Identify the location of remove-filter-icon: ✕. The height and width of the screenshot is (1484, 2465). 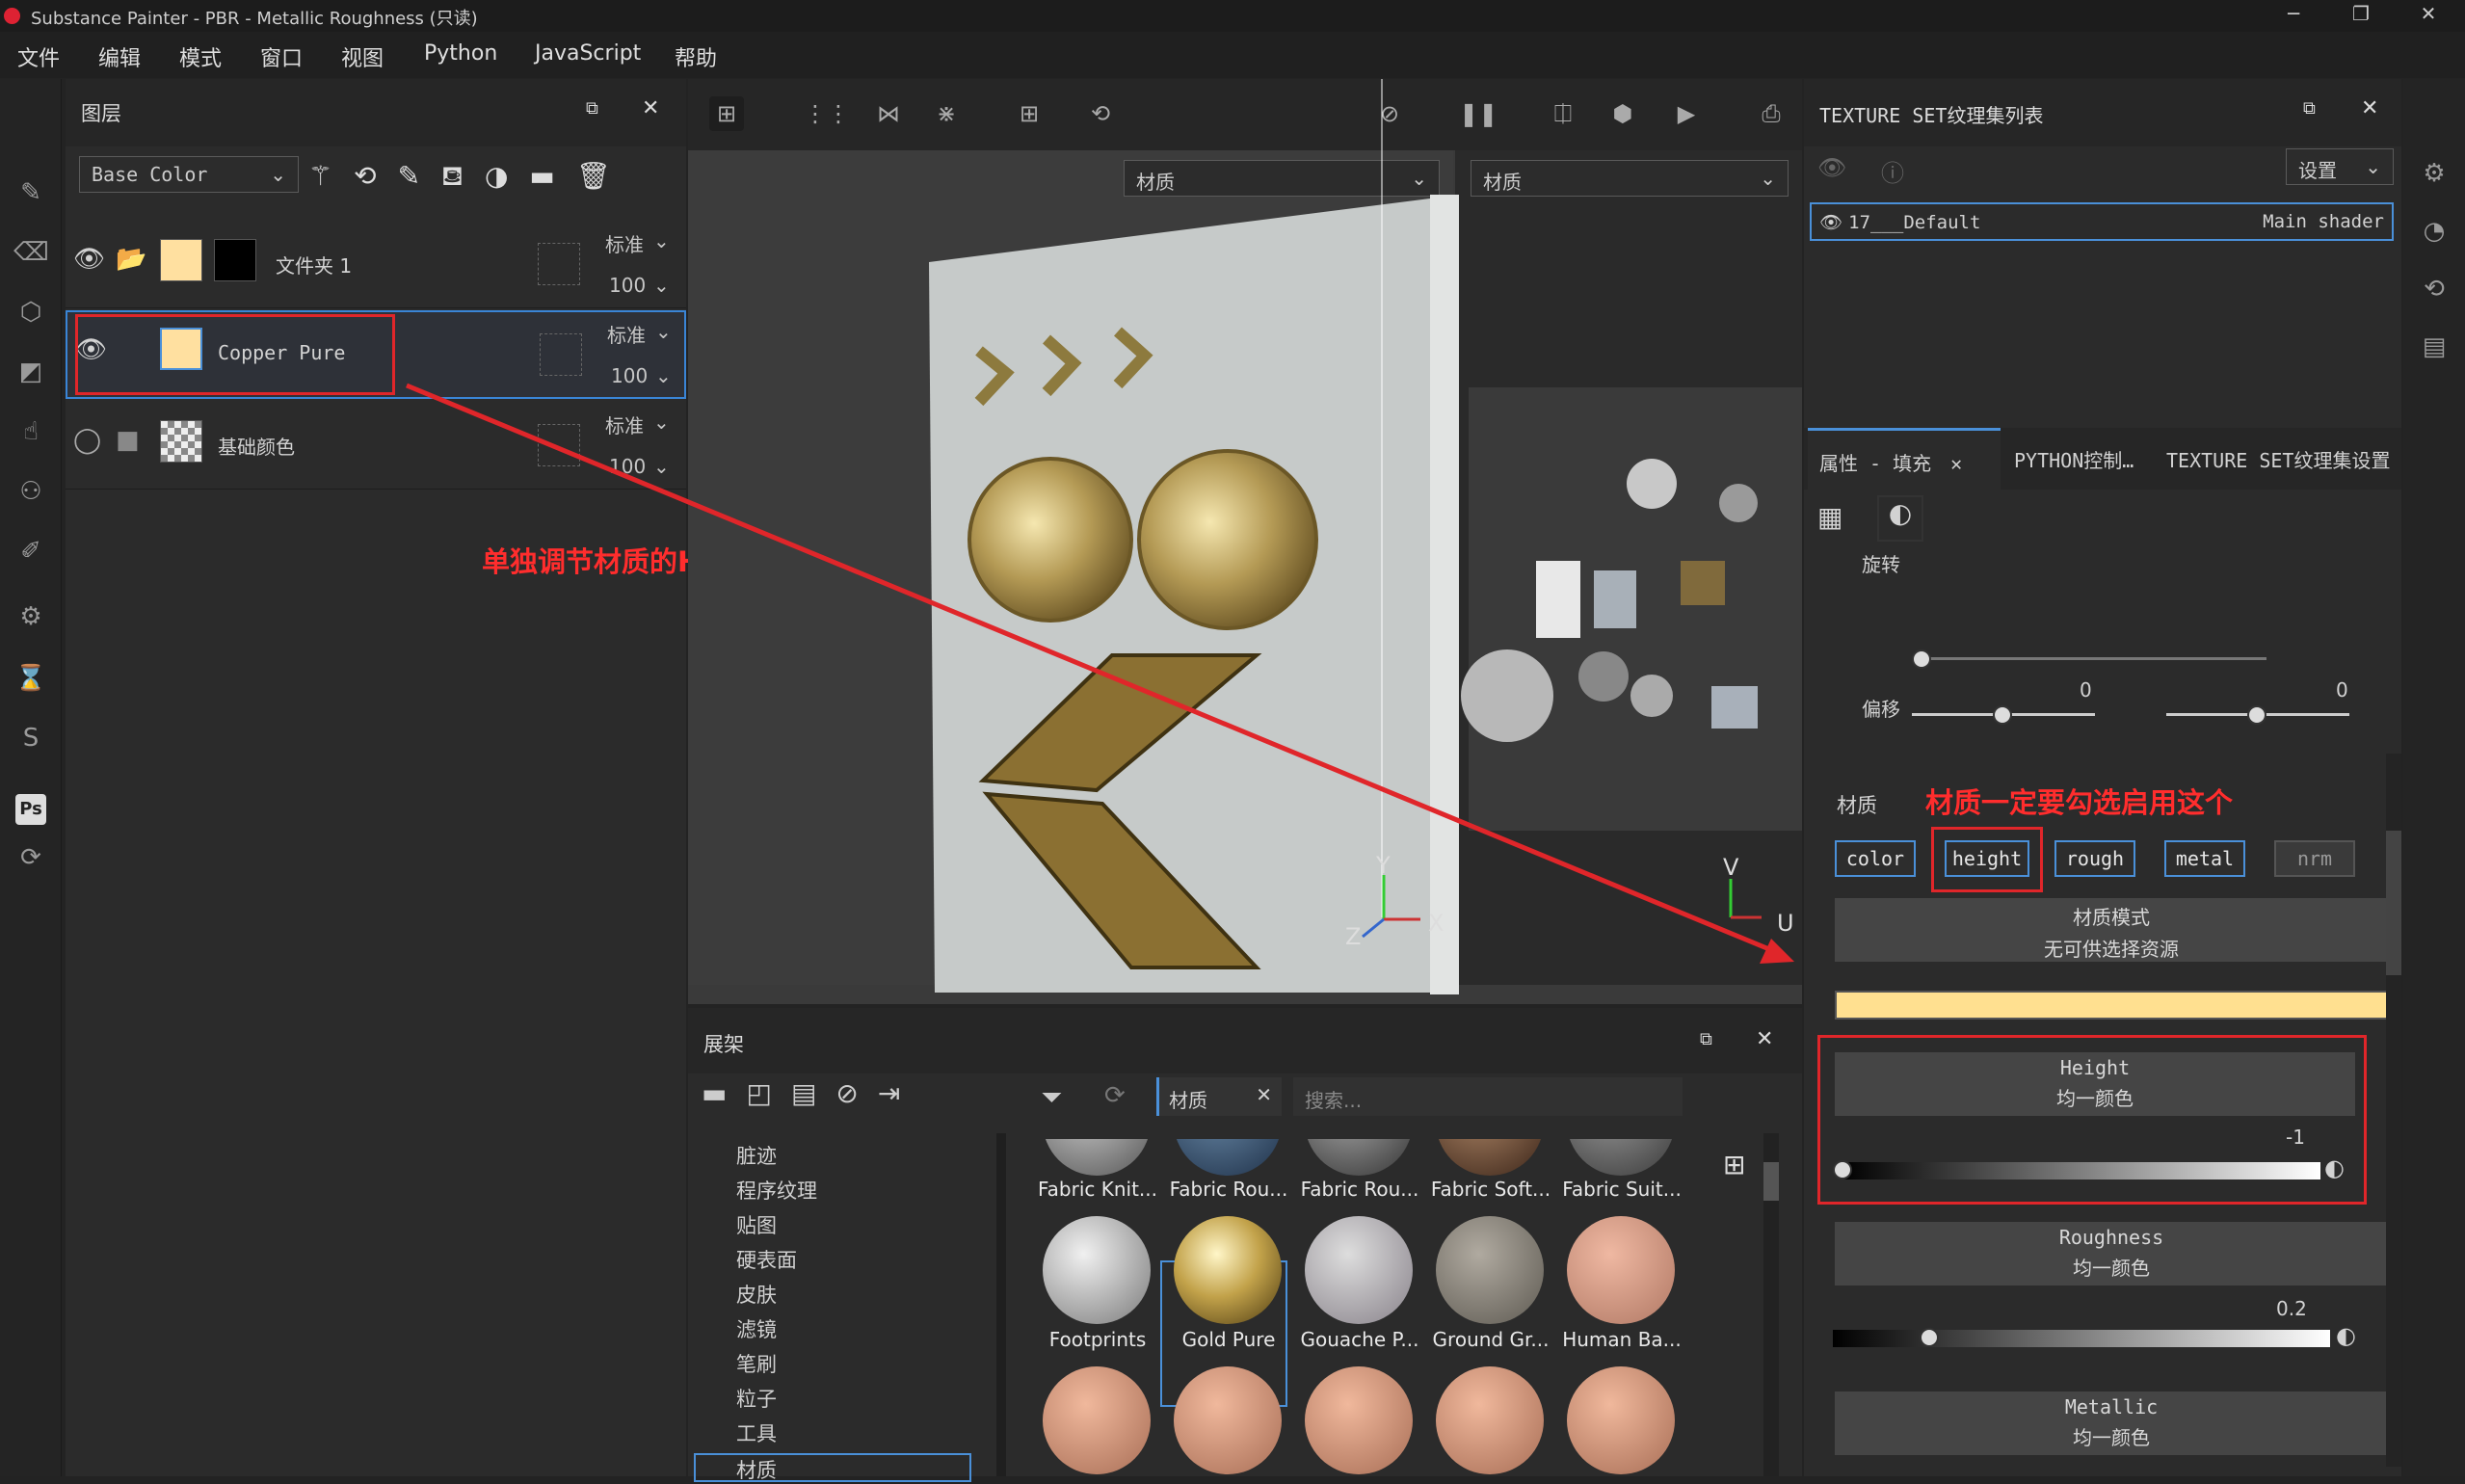
(1264, 1094).